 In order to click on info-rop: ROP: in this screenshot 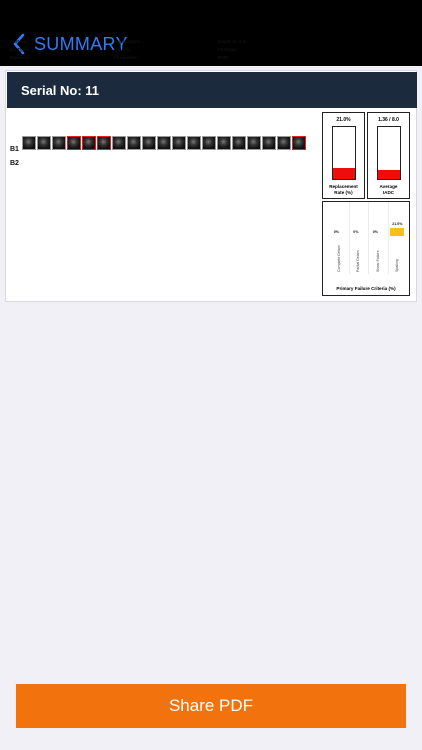, I will do `click(224, 57)`.